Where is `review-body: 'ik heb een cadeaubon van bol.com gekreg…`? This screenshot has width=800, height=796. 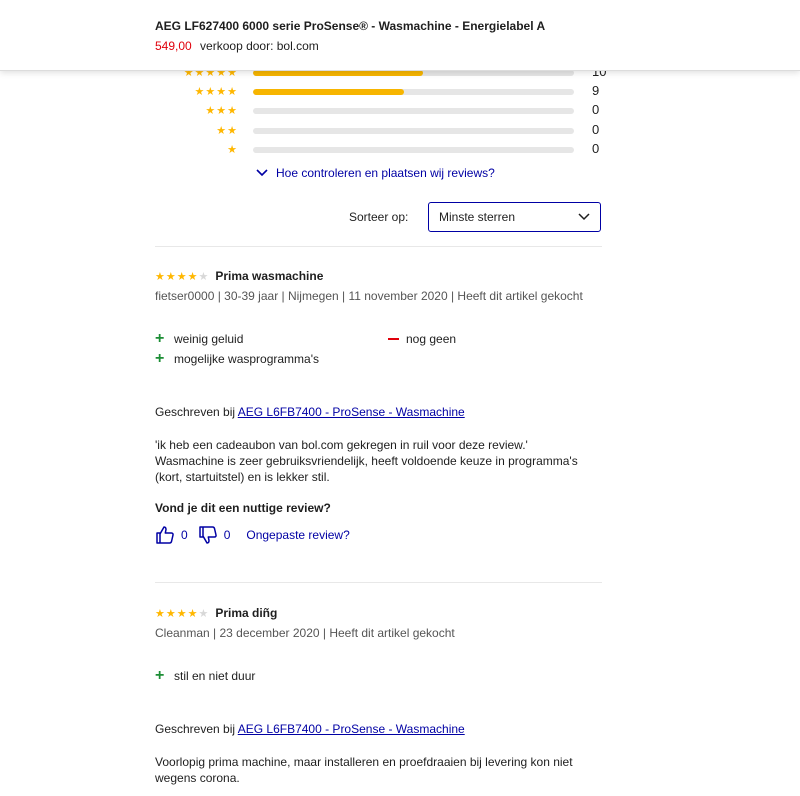 review-body: 'ik heb een cadeaubon van bol.com gekreg… is located at coordinates (378, 461).